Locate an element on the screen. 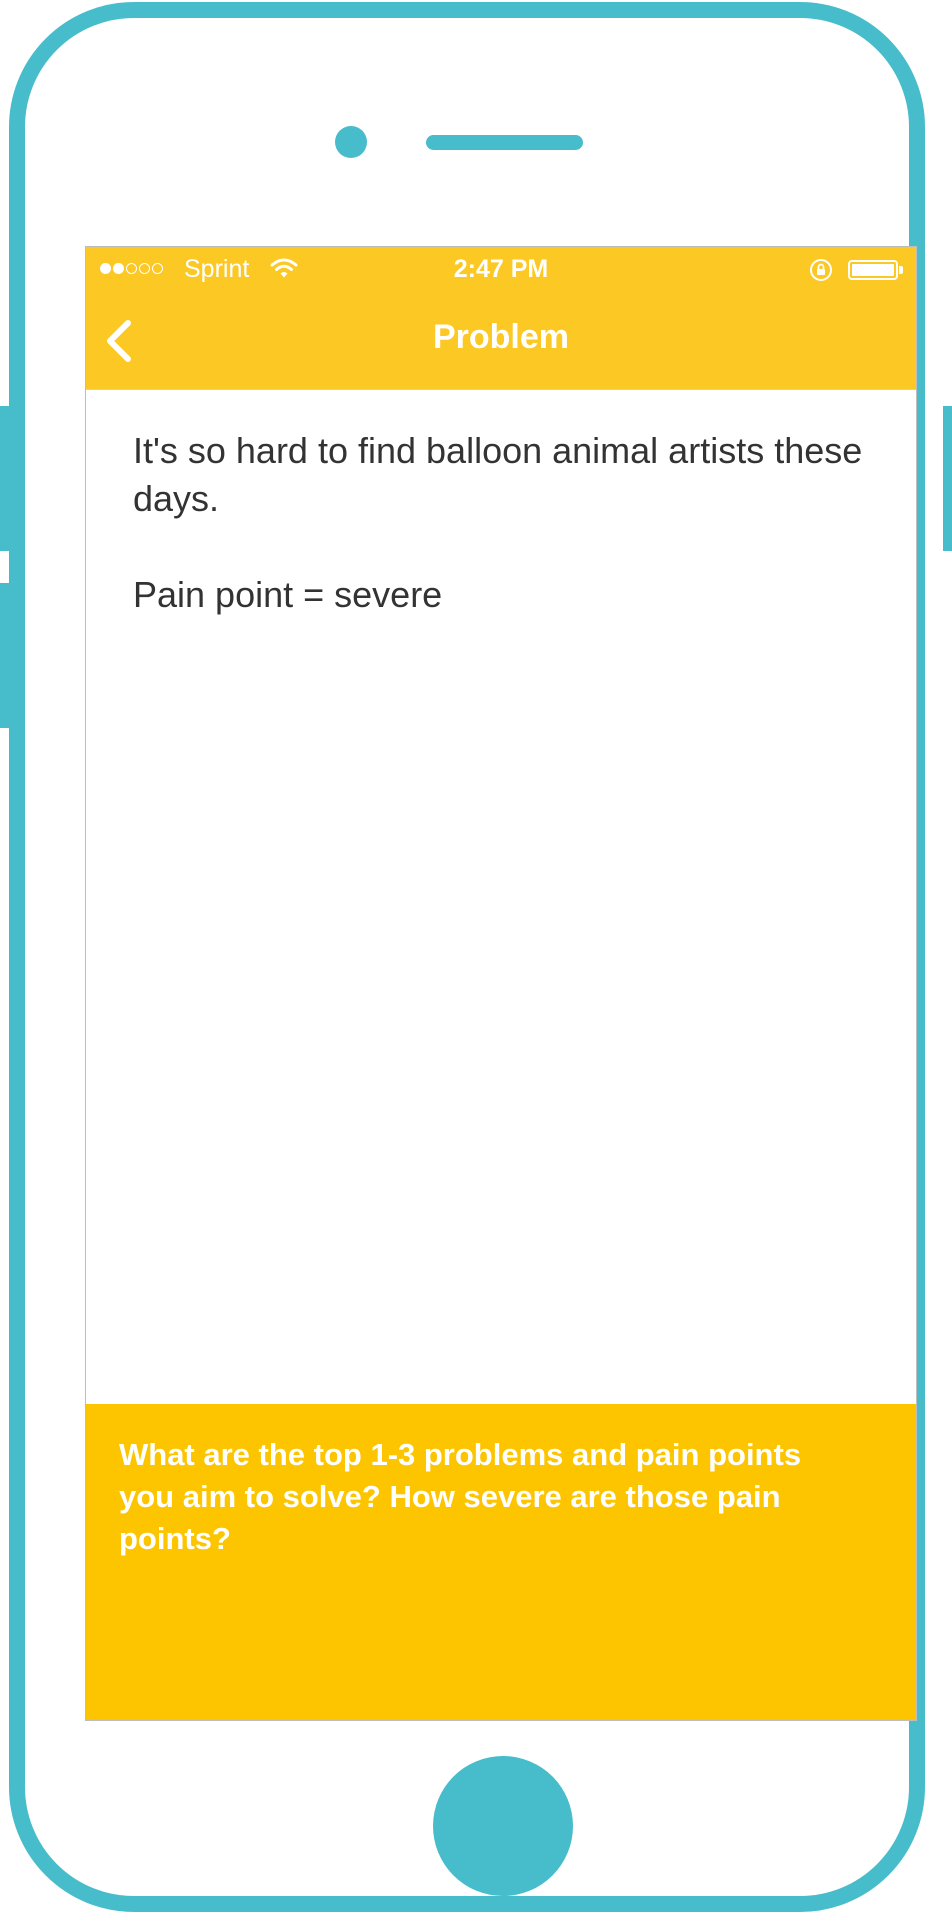  power-button is located at coordinates (947, 478).